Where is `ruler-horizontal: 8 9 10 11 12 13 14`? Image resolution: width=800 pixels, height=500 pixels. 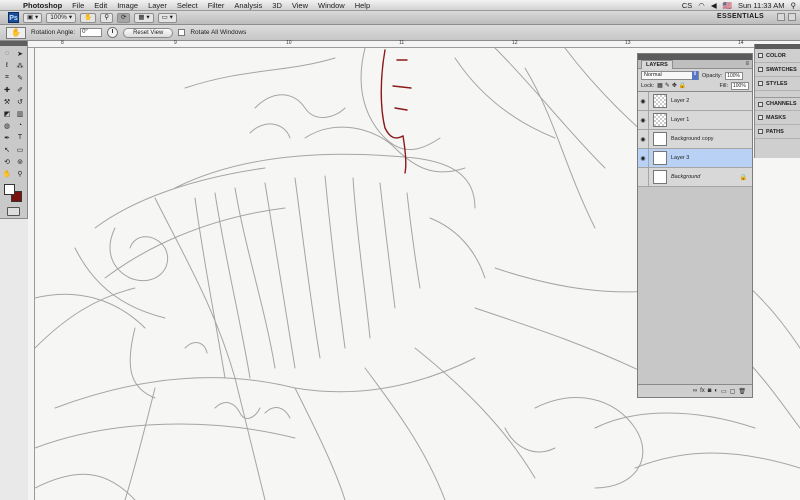
ruler-horizontal: 8 9 10 11 12 13 14 is located at coordinates (414, 44).